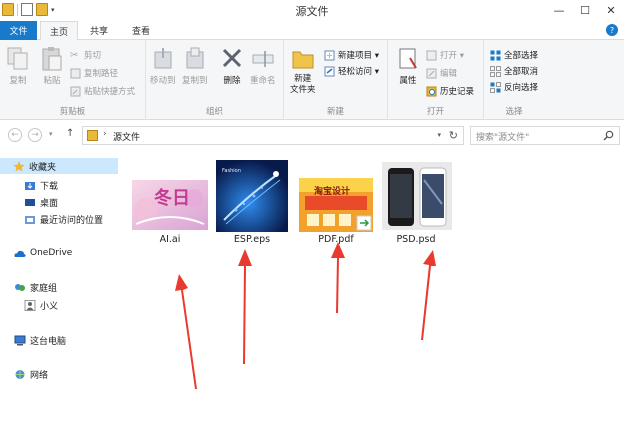 The height and width of the screenshot is (423, 624). What do you see at coordinates (163, 81) in the screenshot?
I see `move-to-label: 移动到` at bounding box center [163, 81].